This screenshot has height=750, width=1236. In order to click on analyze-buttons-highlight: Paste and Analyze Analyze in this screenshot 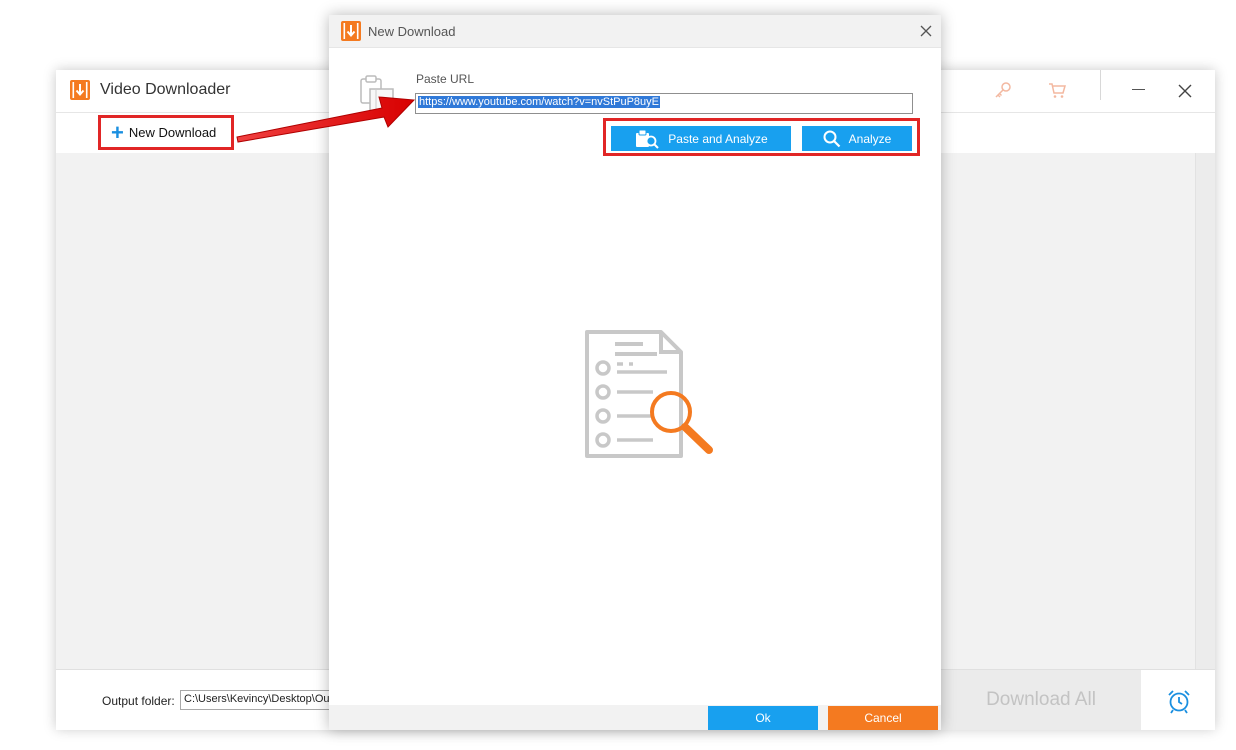, I will do `click(761, 137)`.